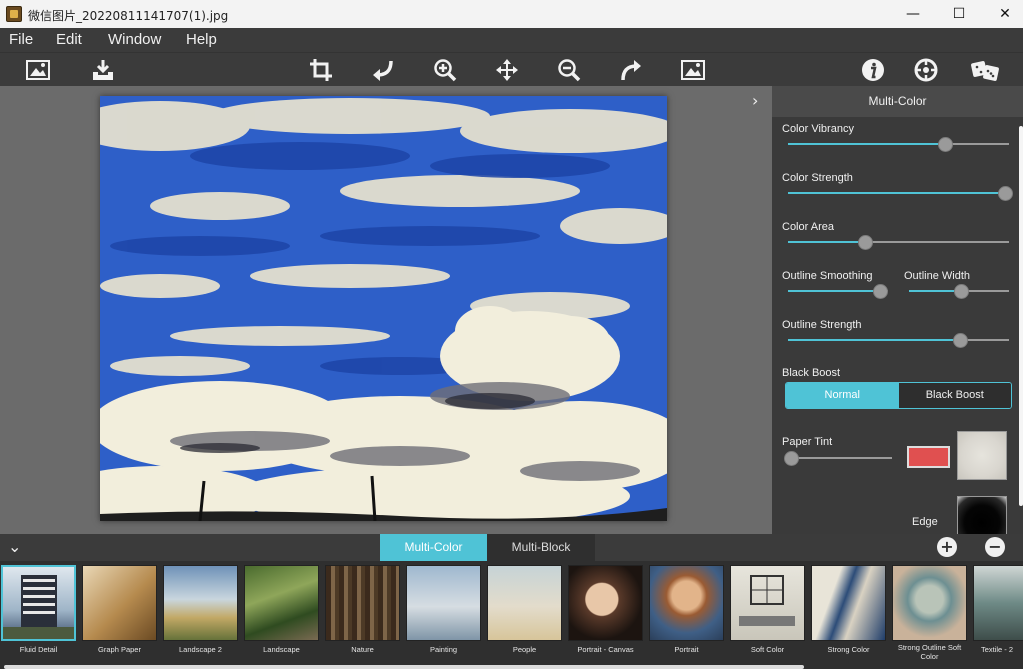  What do you see at coordinates (982, 515) in the screenshot?
I see `edge-texture-thumbnail` at bounding box center [982, 515].